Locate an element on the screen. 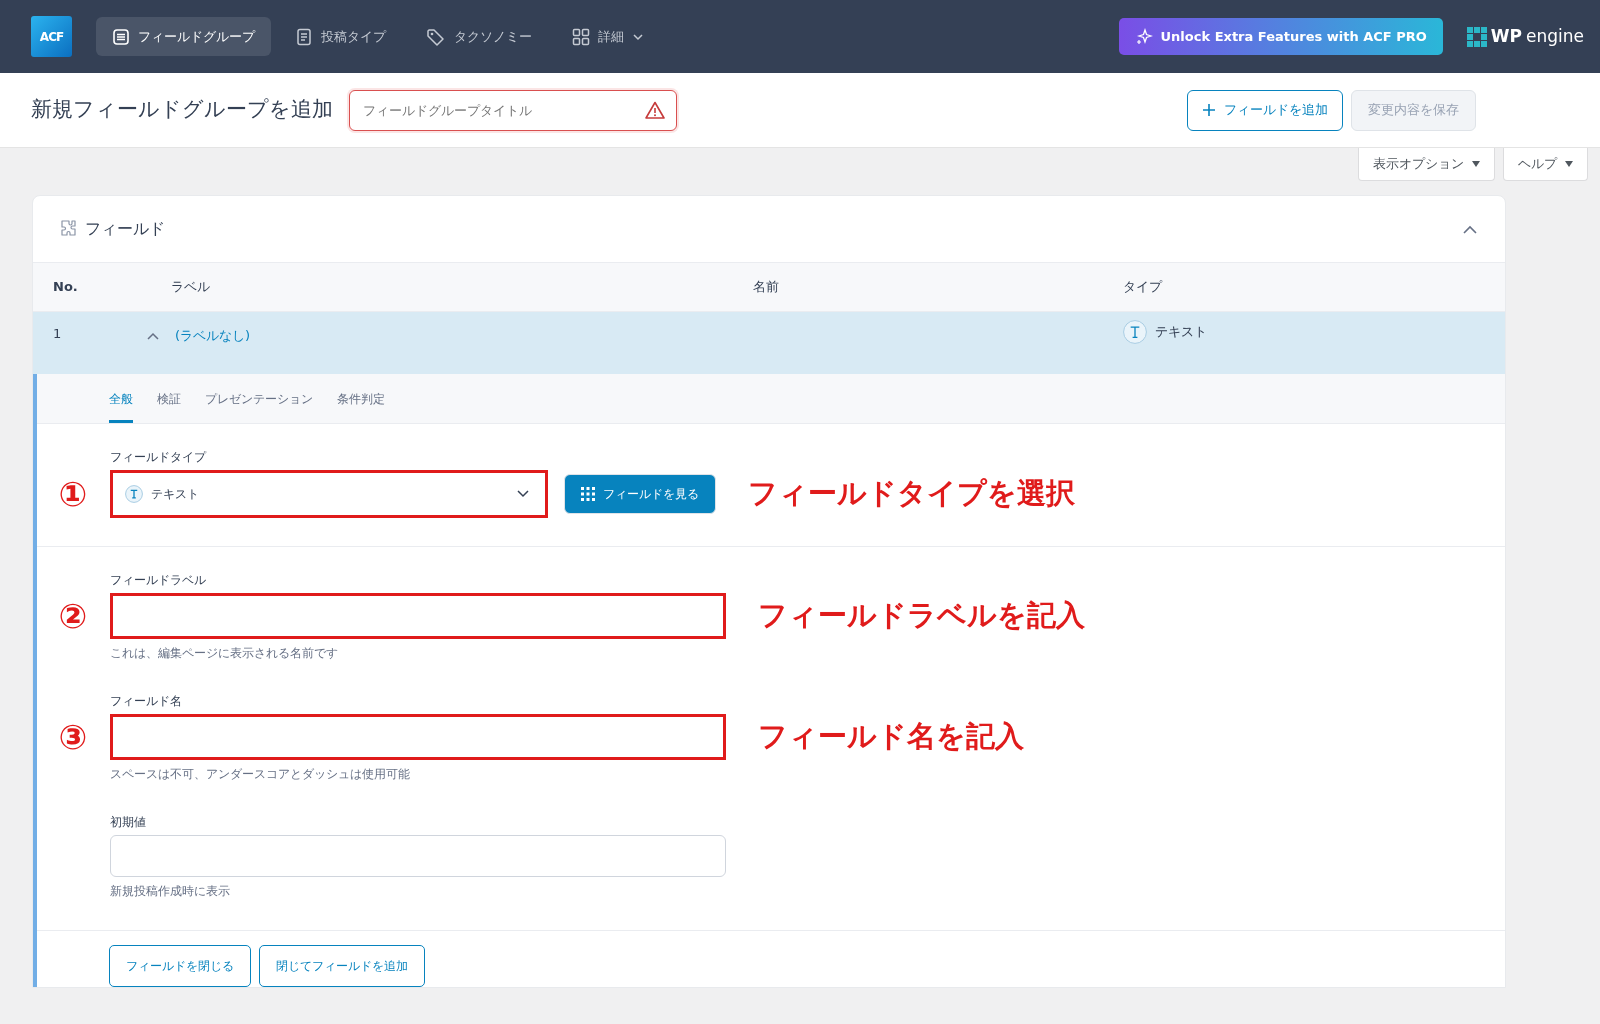 The image size is (1600, 1024). chevron-down-icon is located at coordinates (523, 493).